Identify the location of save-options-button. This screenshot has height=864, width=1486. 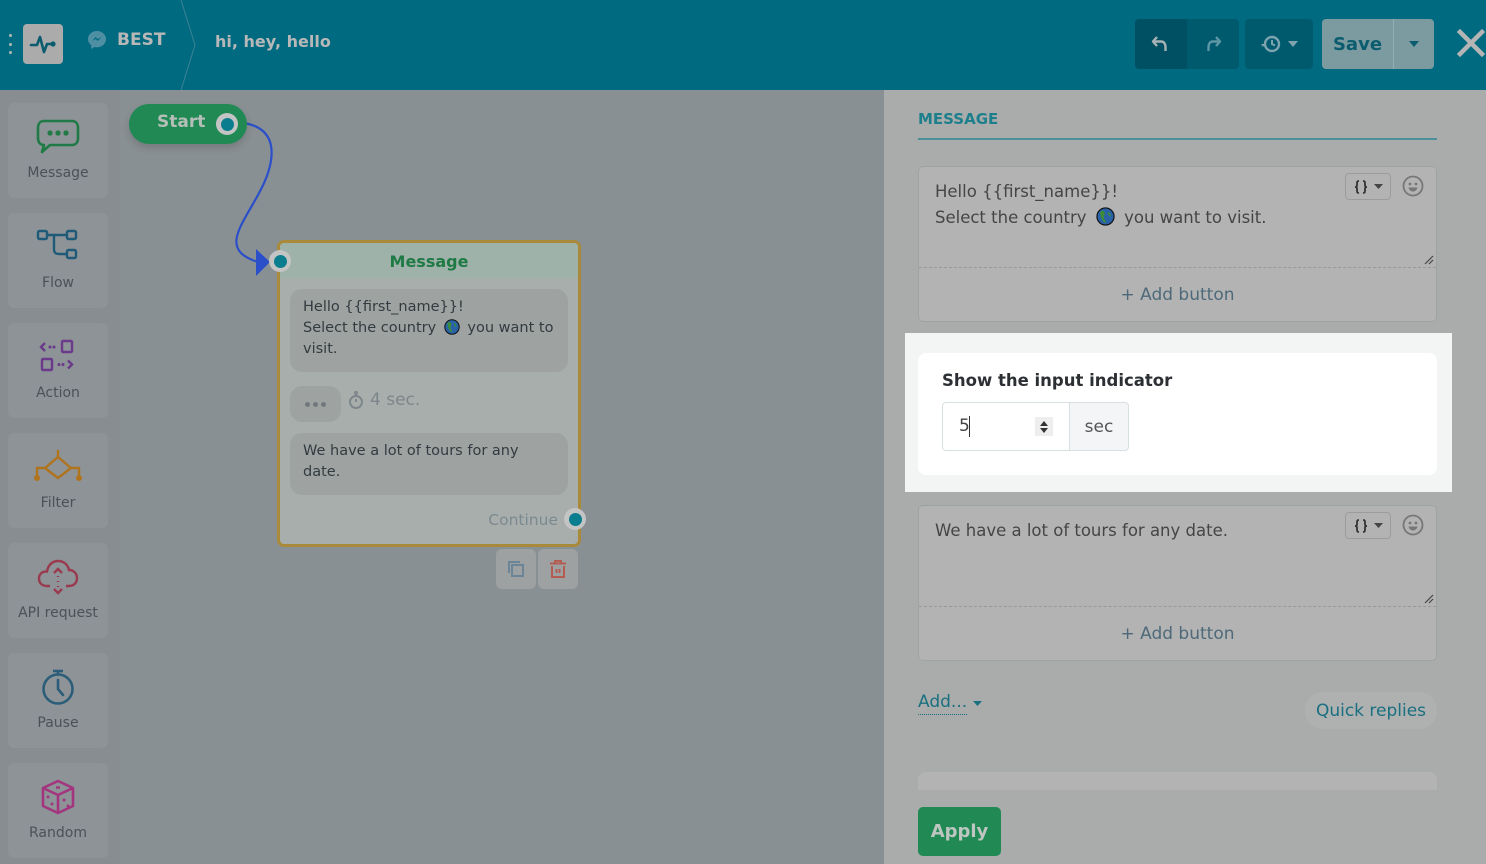
(1414, 44).